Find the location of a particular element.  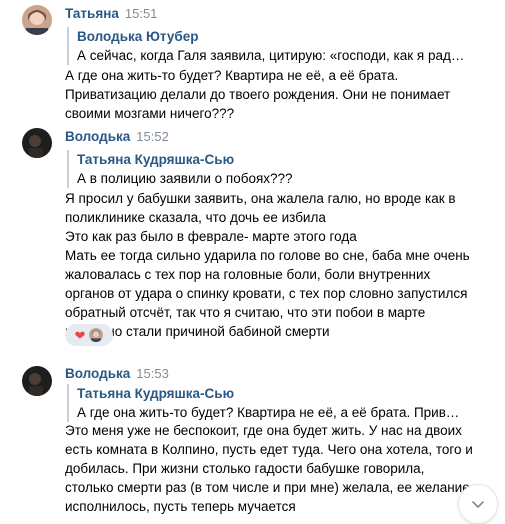

message-header: Володька 15:53 is located at coordinates (117, 373).